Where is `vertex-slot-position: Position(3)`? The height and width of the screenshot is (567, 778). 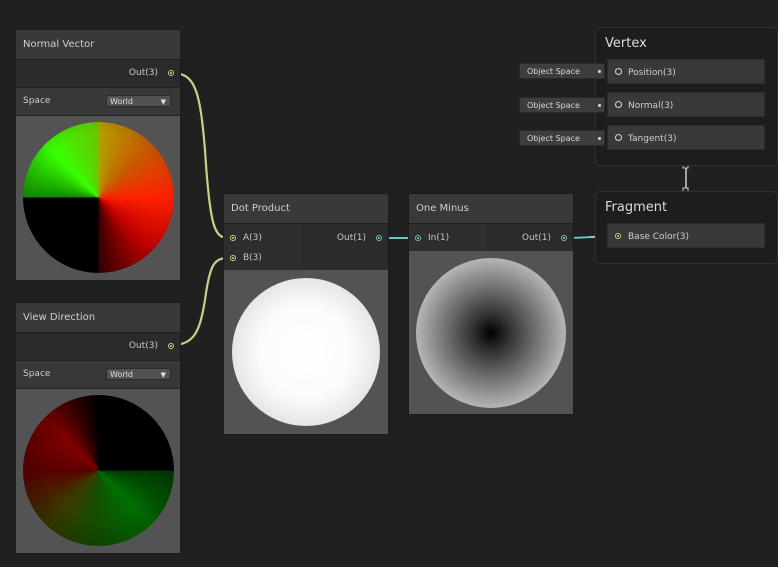 vertex-slot-position: Position(3) is located at coordinates (686, 71).